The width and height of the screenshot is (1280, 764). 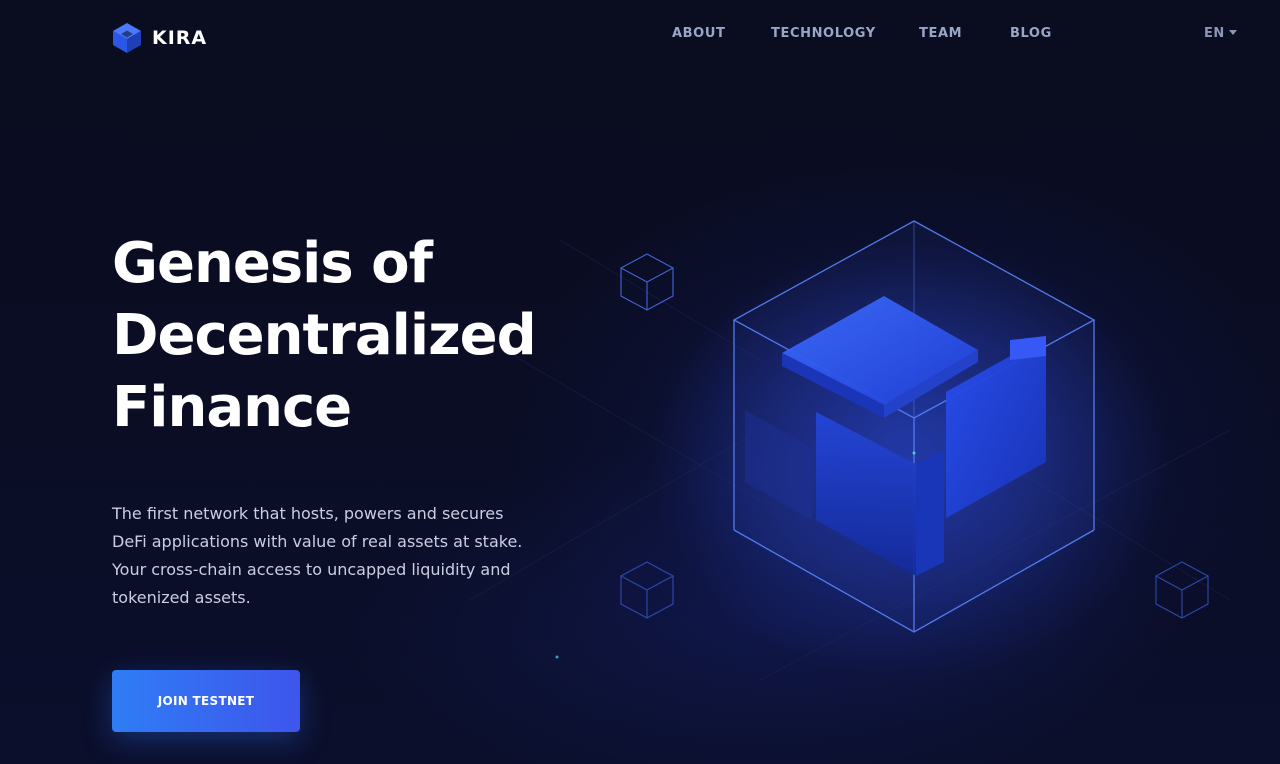 I want to click on small-cube-top-left, so click(x=647, y=282).